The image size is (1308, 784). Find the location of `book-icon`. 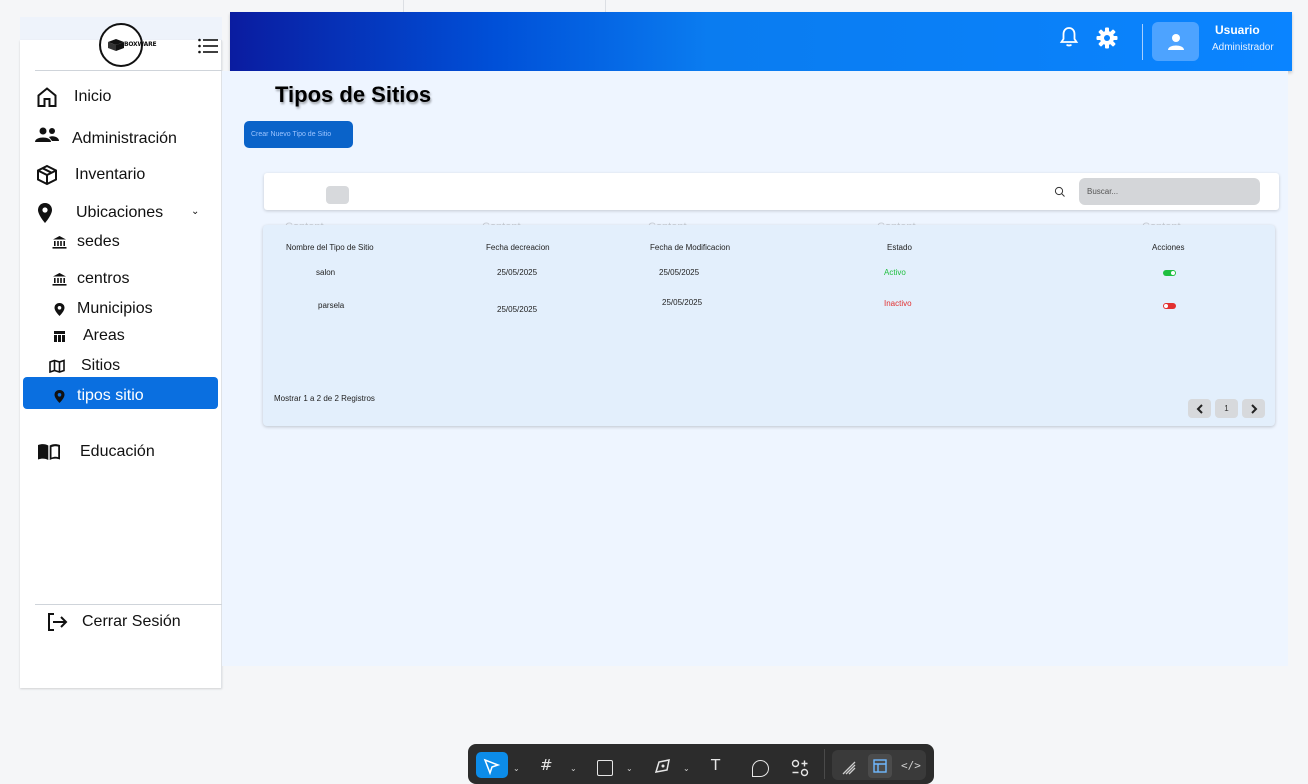

book-icon is located at coordinates (49, 452).